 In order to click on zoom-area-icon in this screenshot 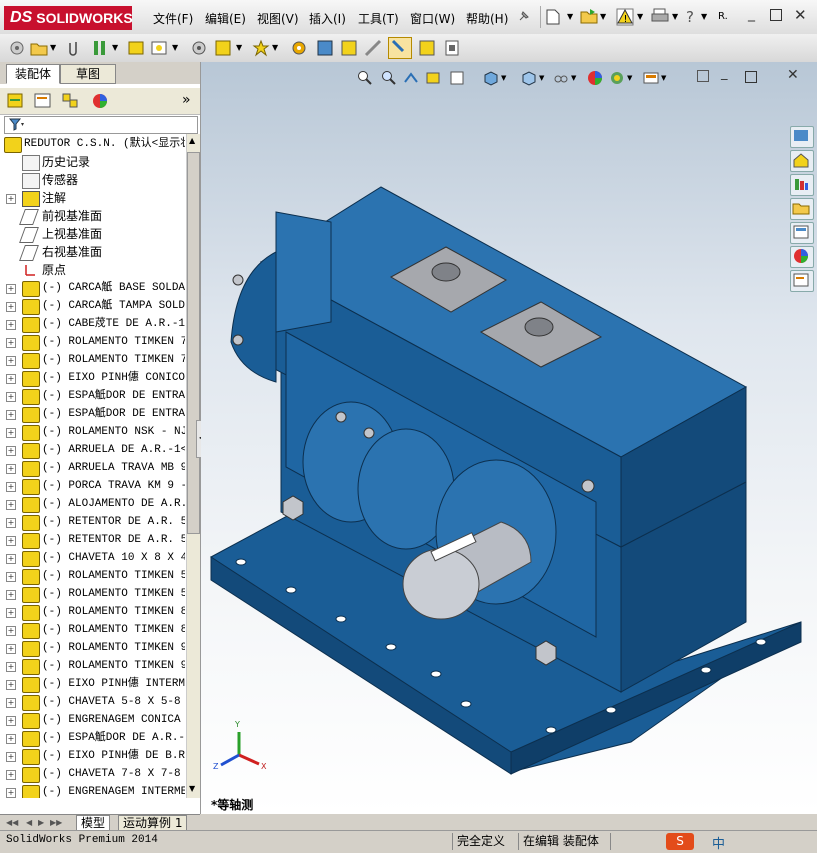, I will do `click(389, 79)`.